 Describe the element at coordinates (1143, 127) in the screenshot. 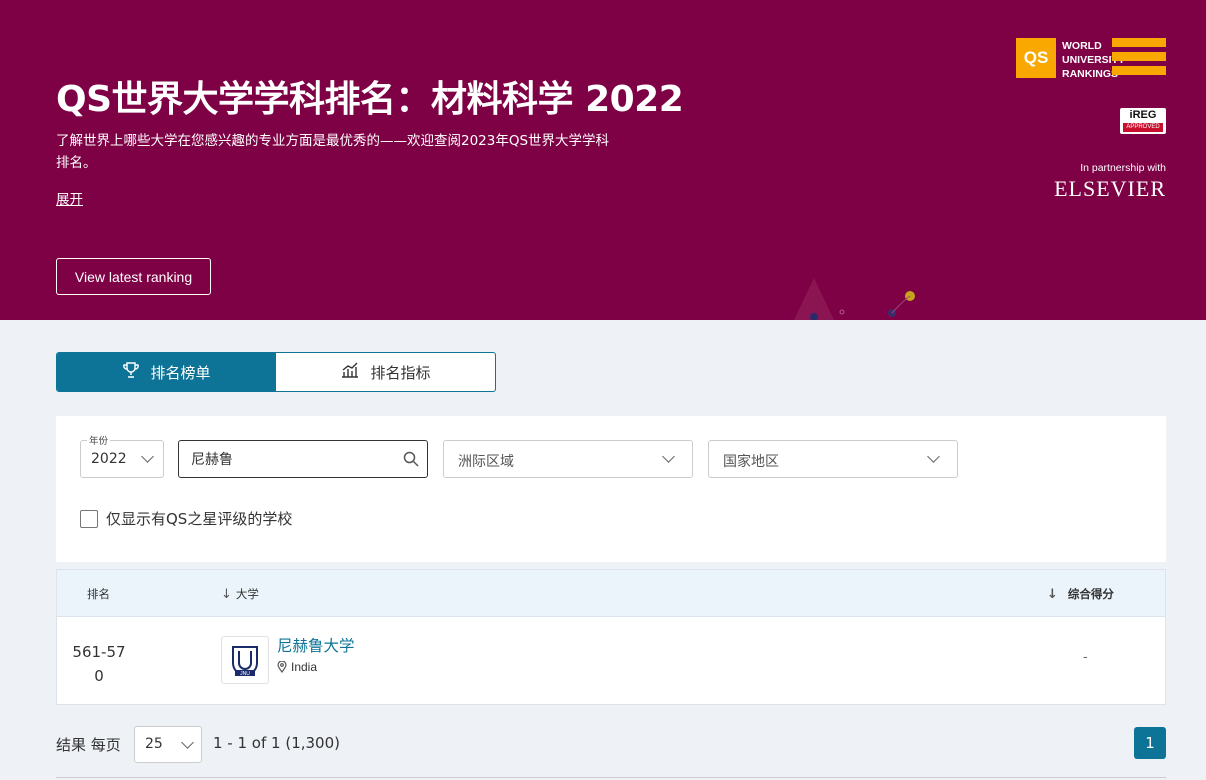

I see `ireg-approved-label: APPROVED` at that location.